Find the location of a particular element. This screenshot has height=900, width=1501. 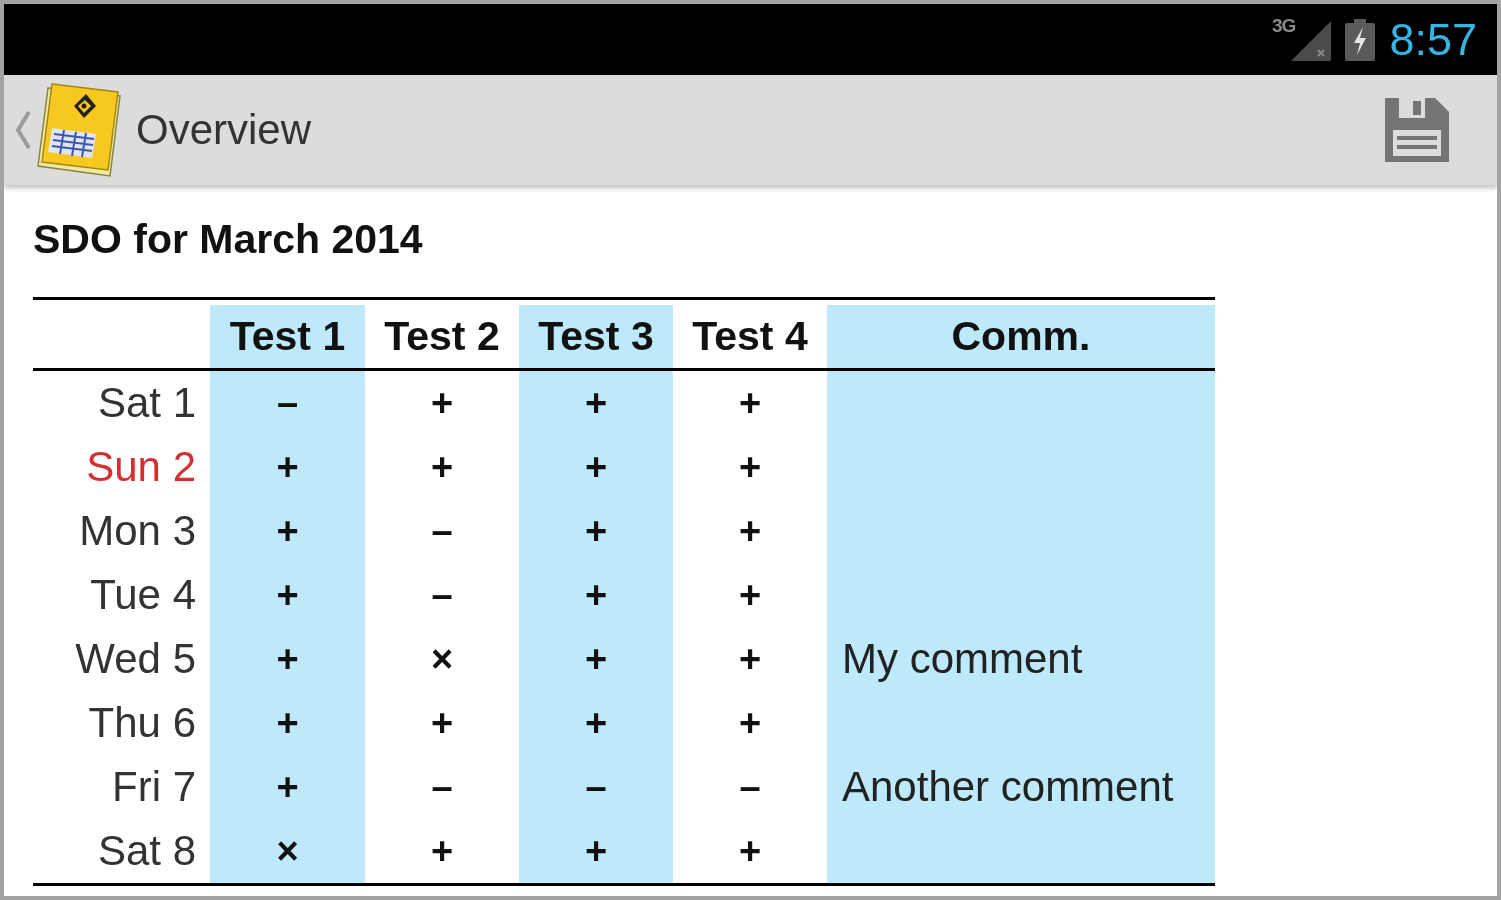

comment-cell: Another comment is located at coordinates (1021, 787).